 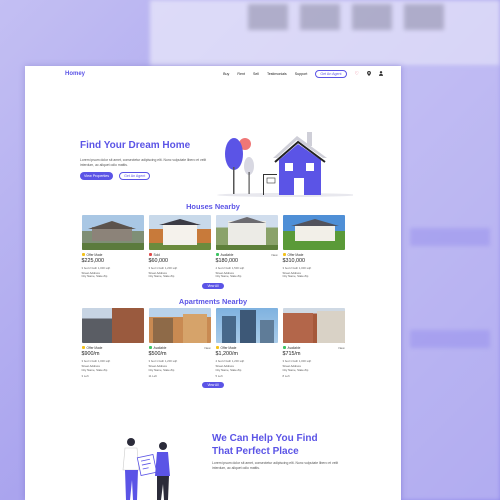 I want to click on apartment-specs: 4 bed 2 bath 1,200 sqft, so click(x=230, y=360).